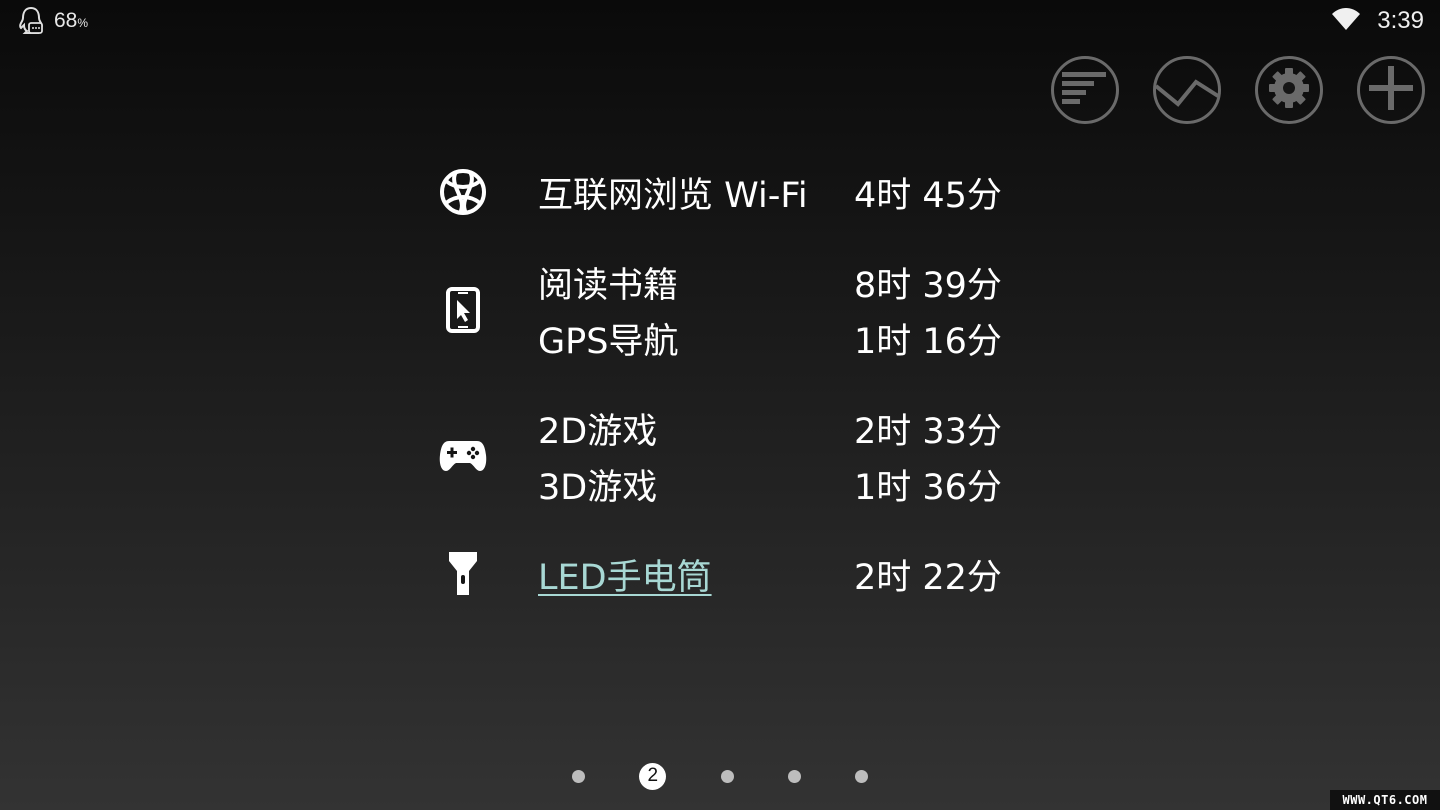  Describe the element at coordinates (463, 192) in the screenshot. I see `globe-icon` at that location.